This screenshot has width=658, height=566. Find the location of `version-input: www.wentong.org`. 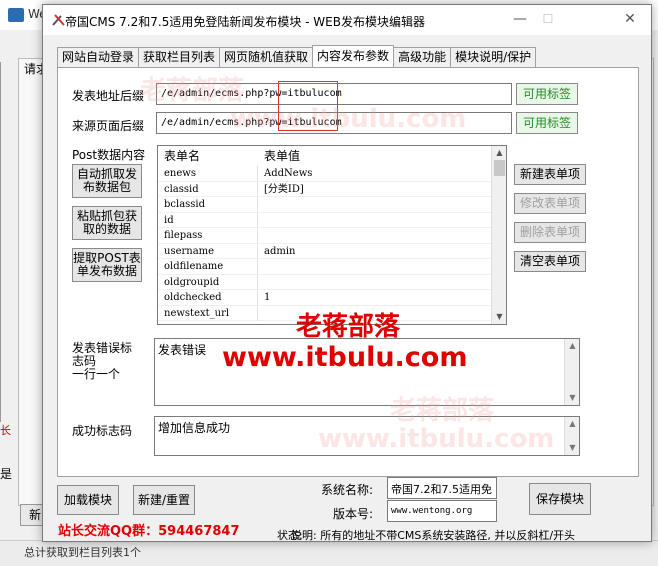

version-input: www.wentong.org is located at coordinates (442, 511).